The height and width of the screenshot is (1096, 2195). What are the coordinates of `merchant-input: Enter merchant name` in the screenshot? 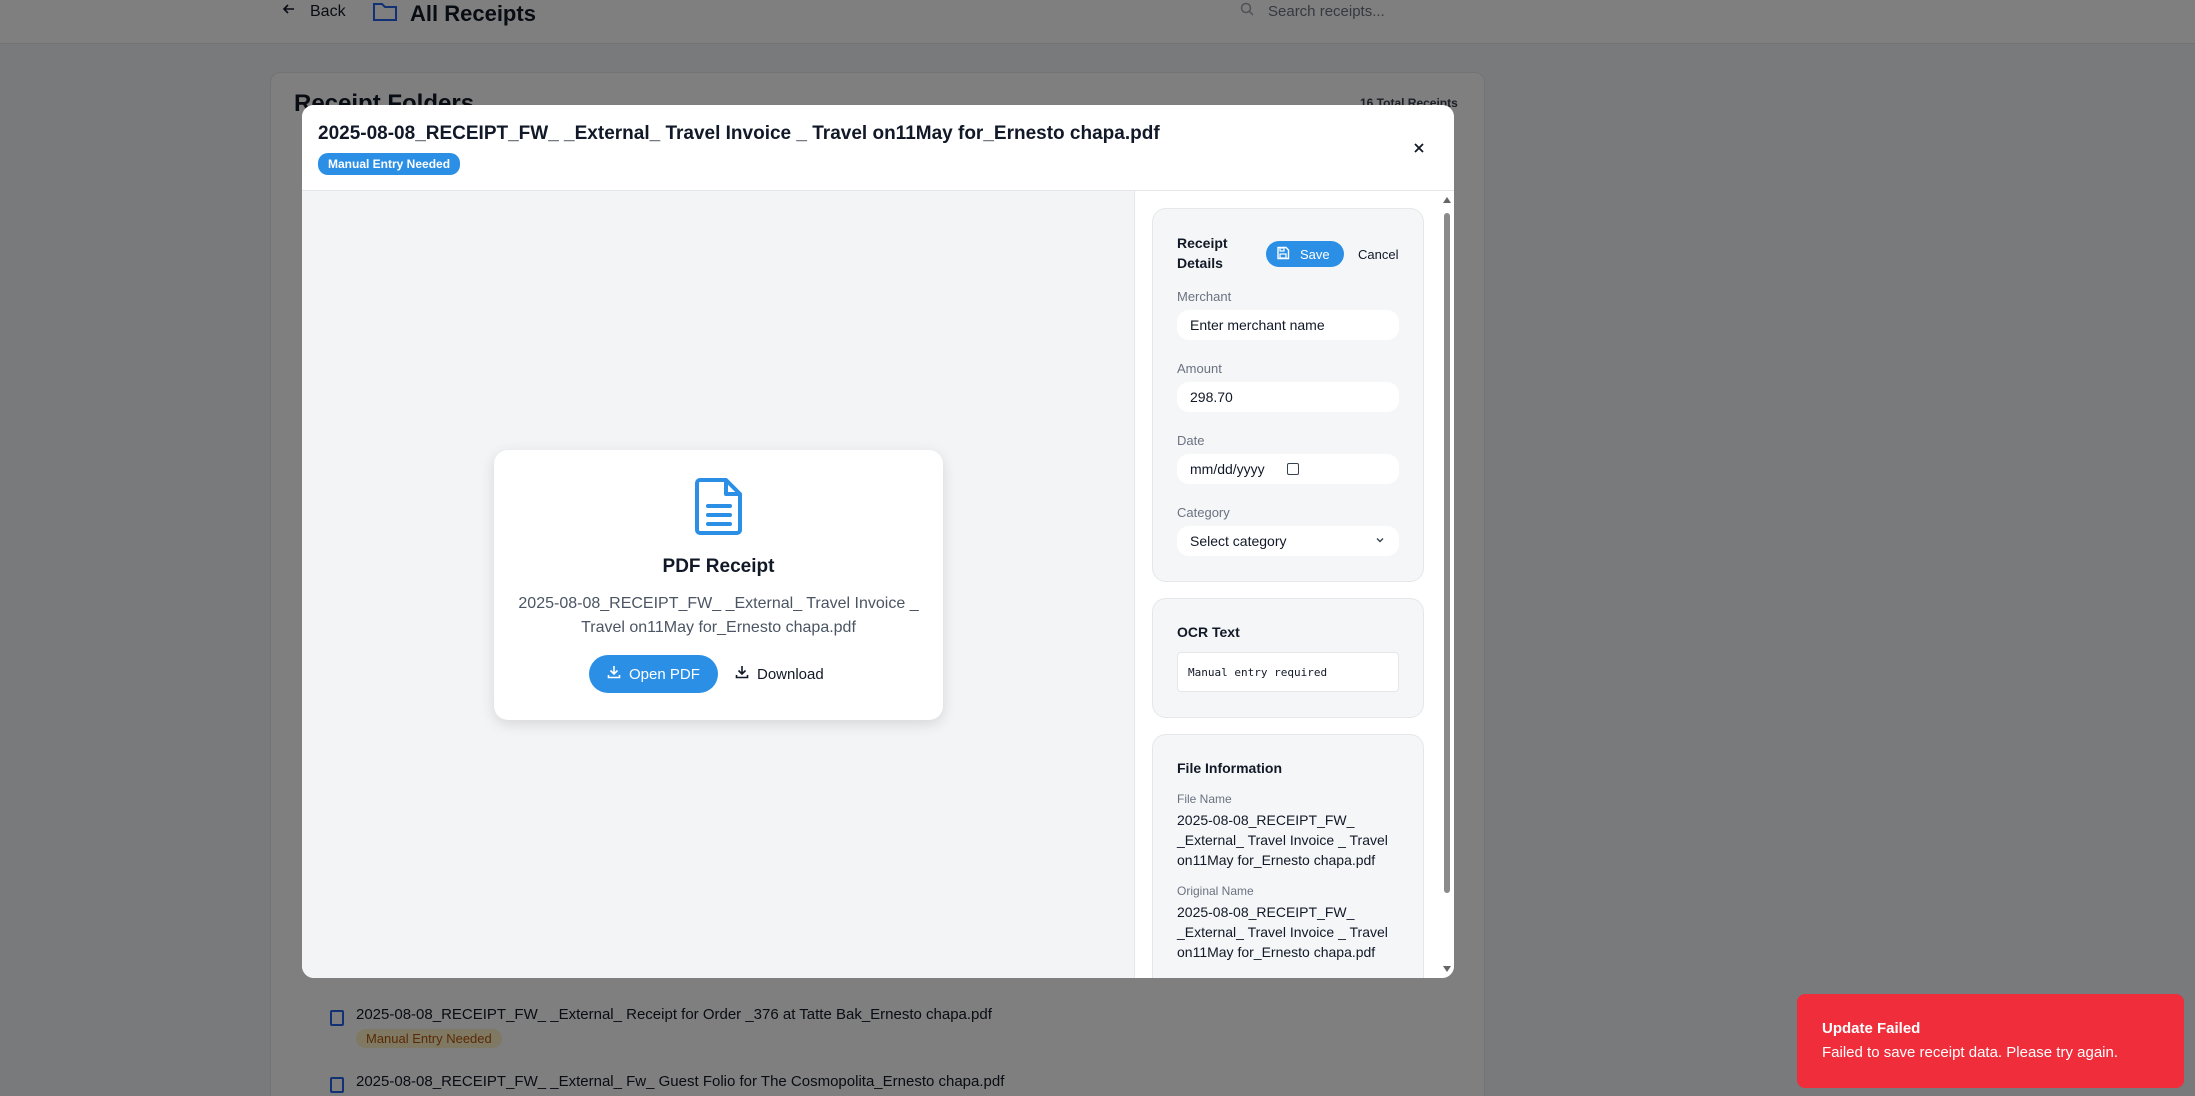 It's located at (1288, 325).